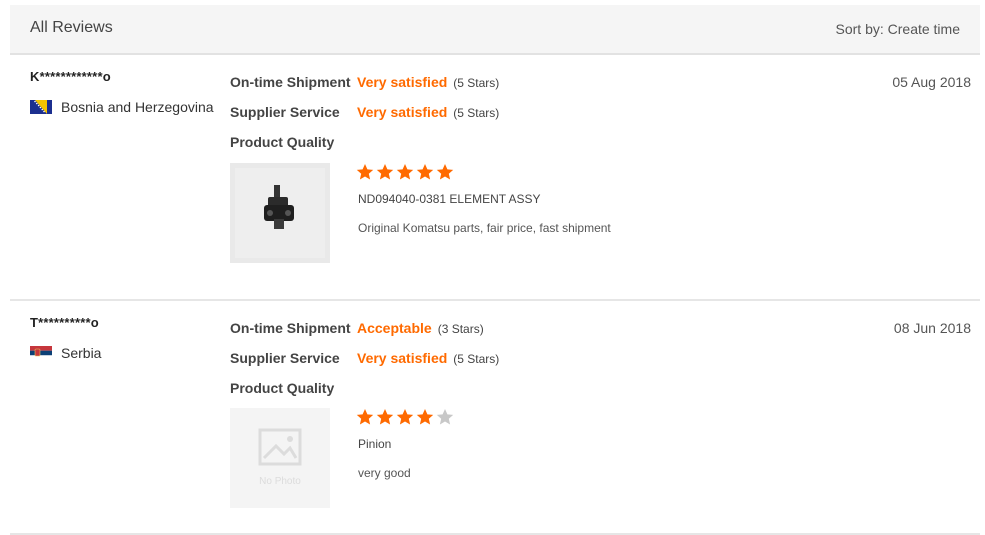 This screenshot has width=985, height=535. I want to click on no-photo-placeholder: No Photo, so click(280, 458).